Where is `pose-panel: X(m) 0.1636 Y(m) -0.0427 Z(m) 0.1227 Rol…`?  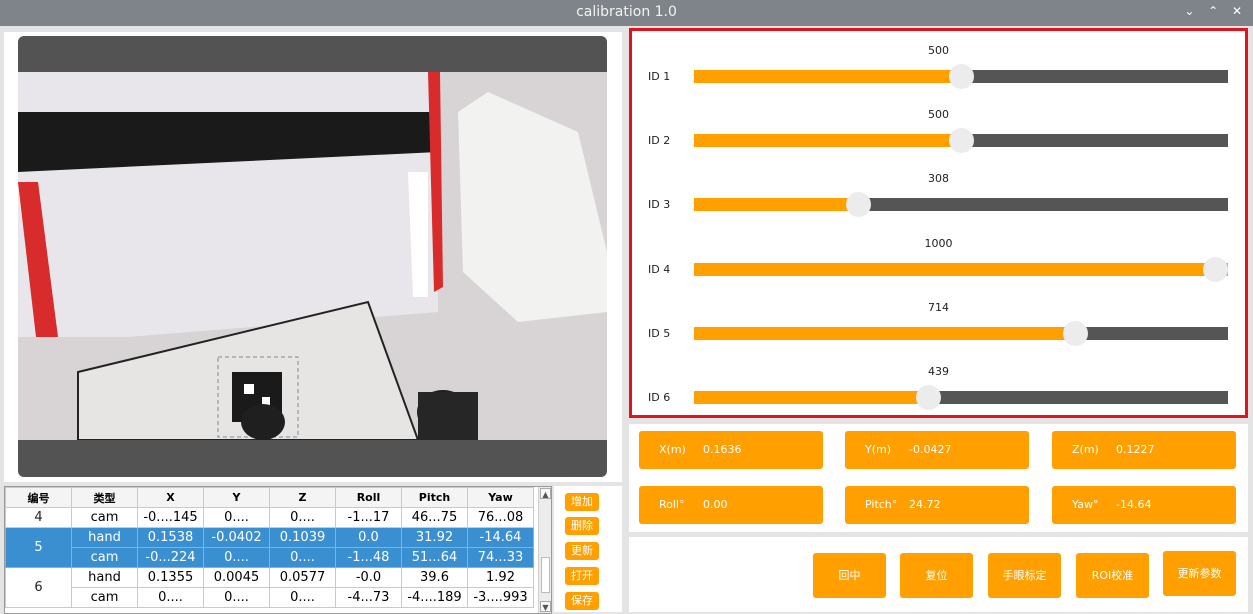
pose-panel: X(m) 0.1636 Y(m) -0.0427 Z(m) 0.1227 Rol… is located at coordinates (938, 478).